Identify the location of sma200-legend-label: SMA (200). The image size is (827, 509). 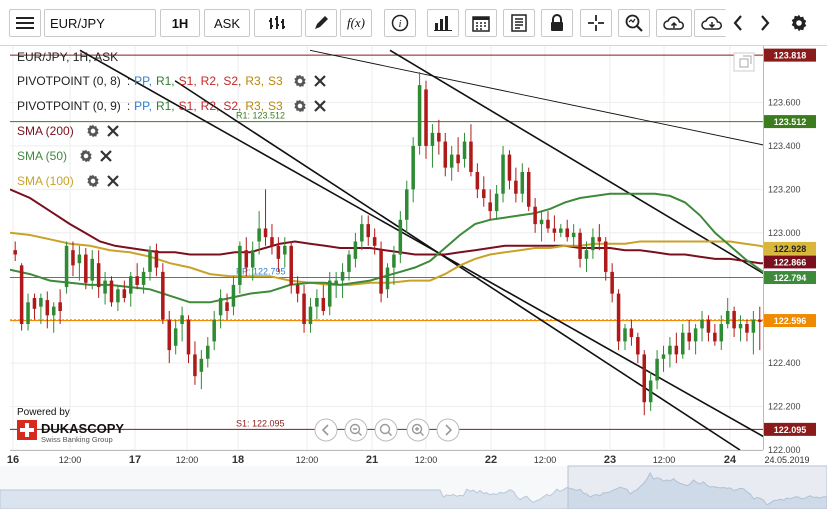
(45, 131).